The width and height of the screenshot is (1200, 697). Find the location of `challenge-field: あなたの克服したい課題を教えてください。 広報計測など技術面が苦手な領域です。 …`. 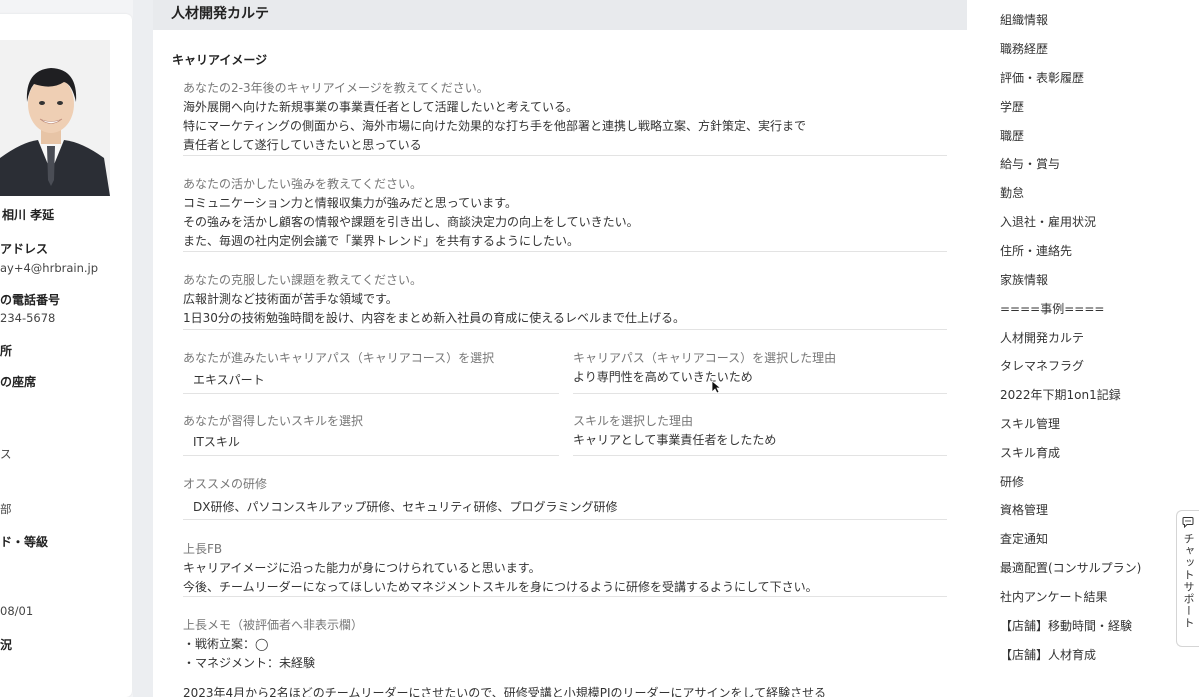

challenge-field: あなたの克服したい課題を教えてください。 広報計測など技術面が苦手な領域です。 … is located at coordinates (565, 300).